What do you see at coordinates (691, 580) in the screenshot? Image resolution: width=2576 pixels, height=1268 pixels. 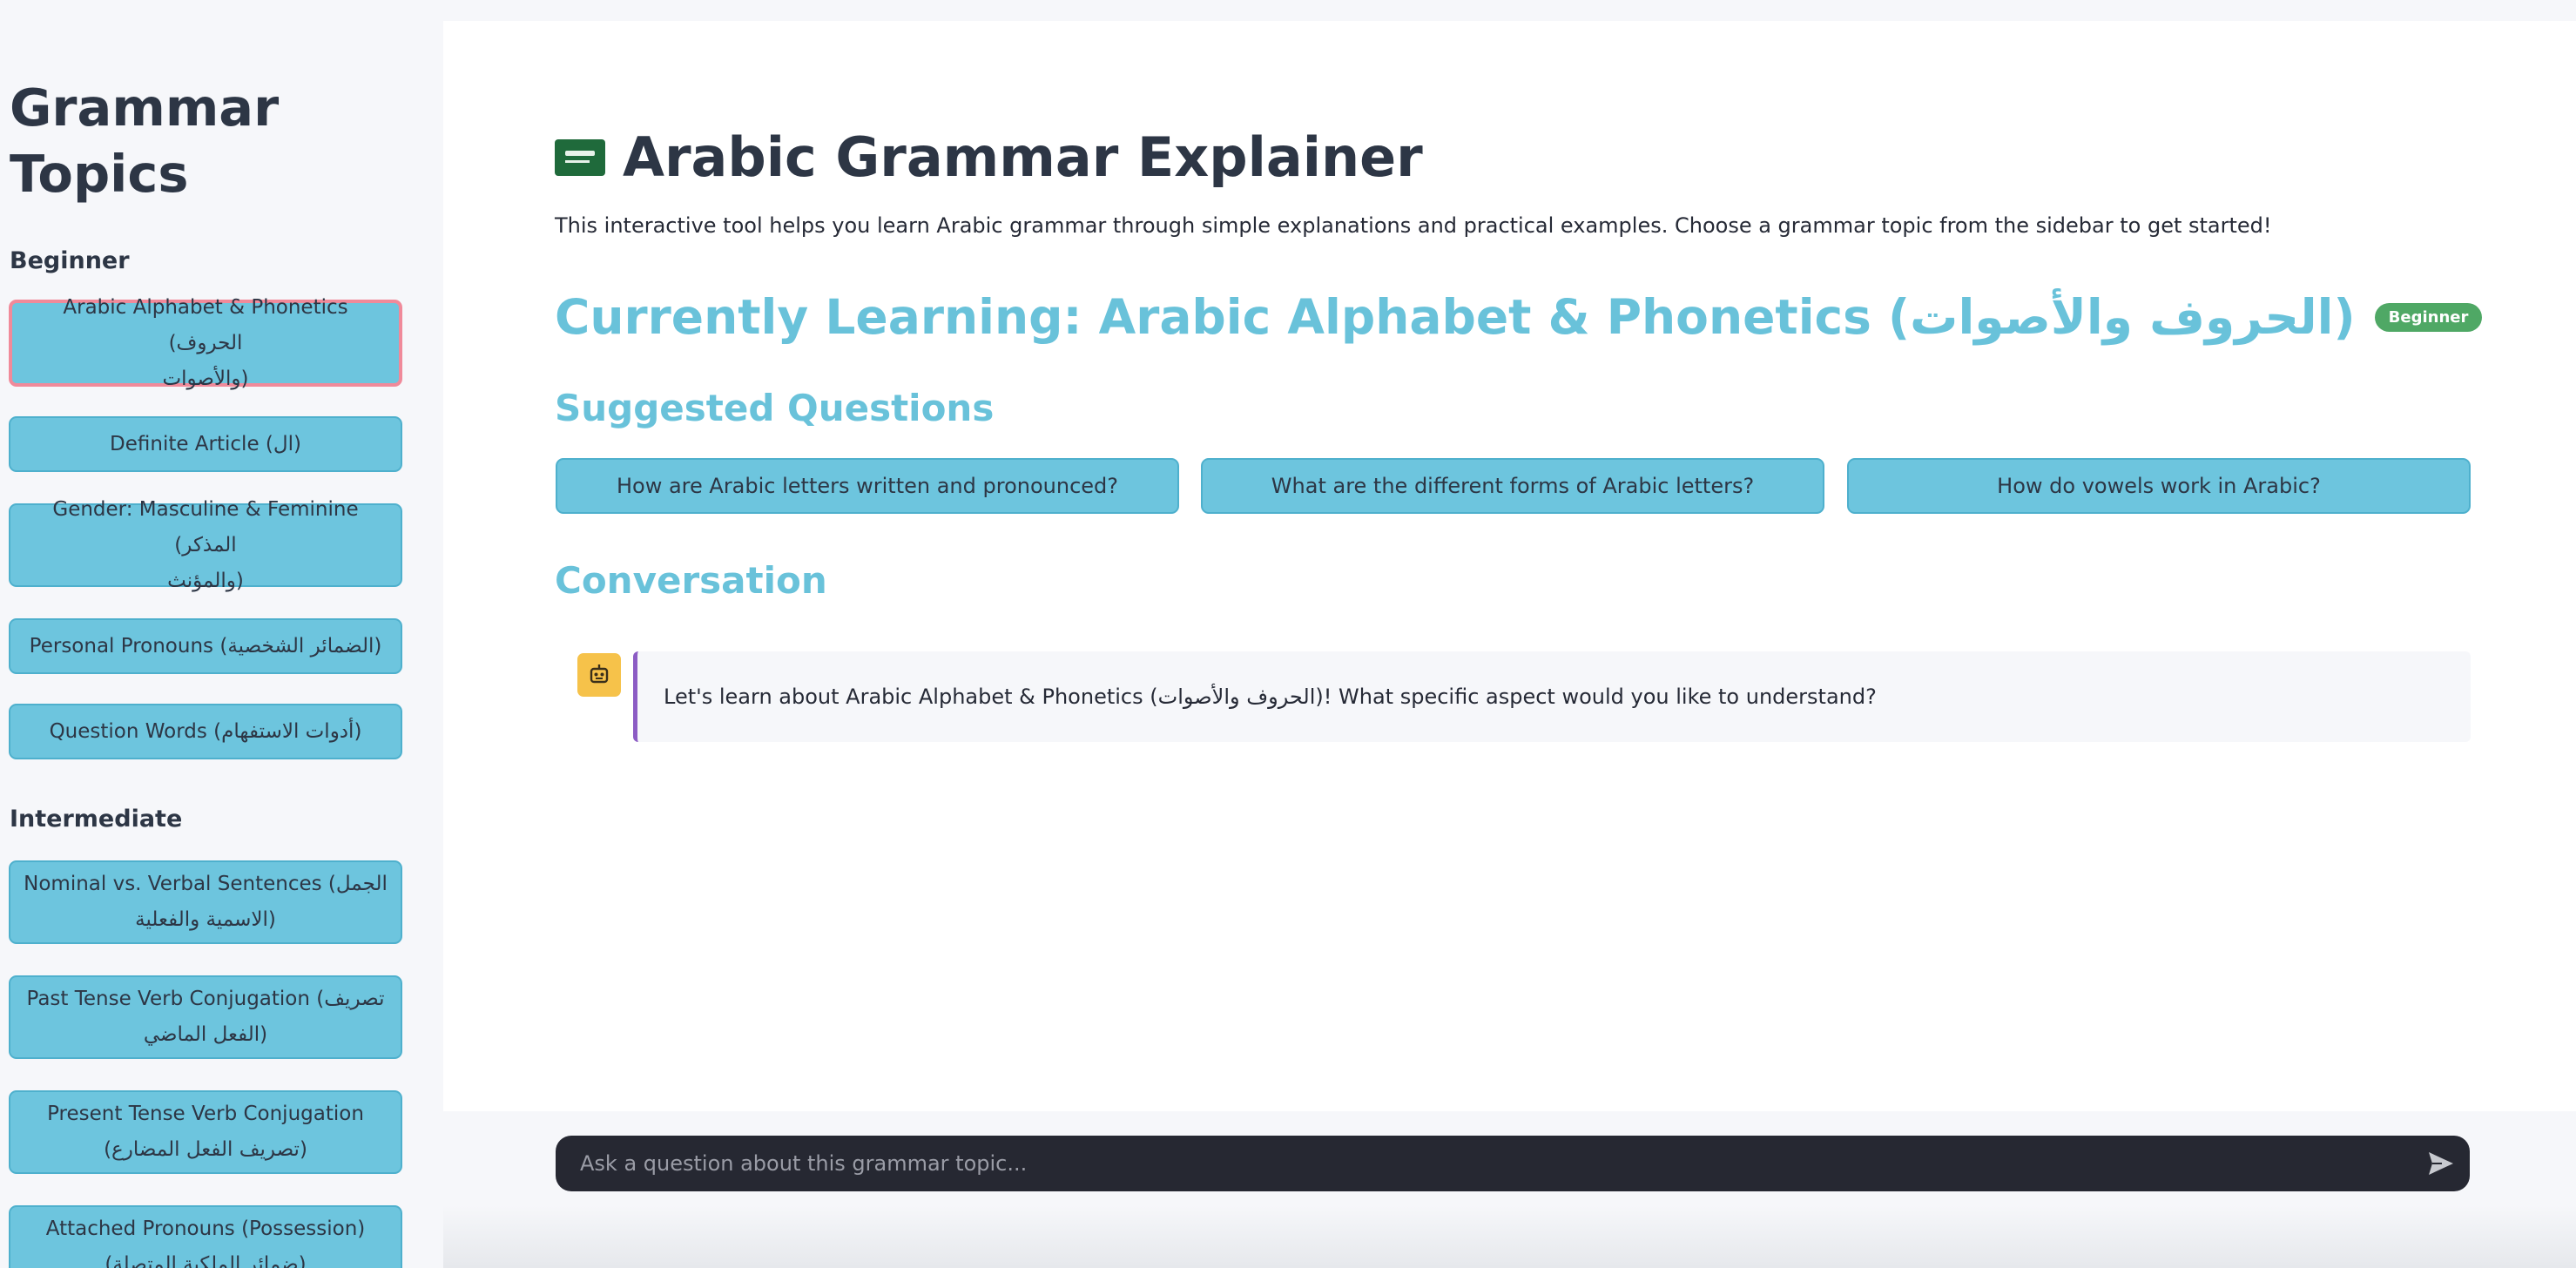 I see `conversation-heading: Conversation` at bounding box center [691, 580].